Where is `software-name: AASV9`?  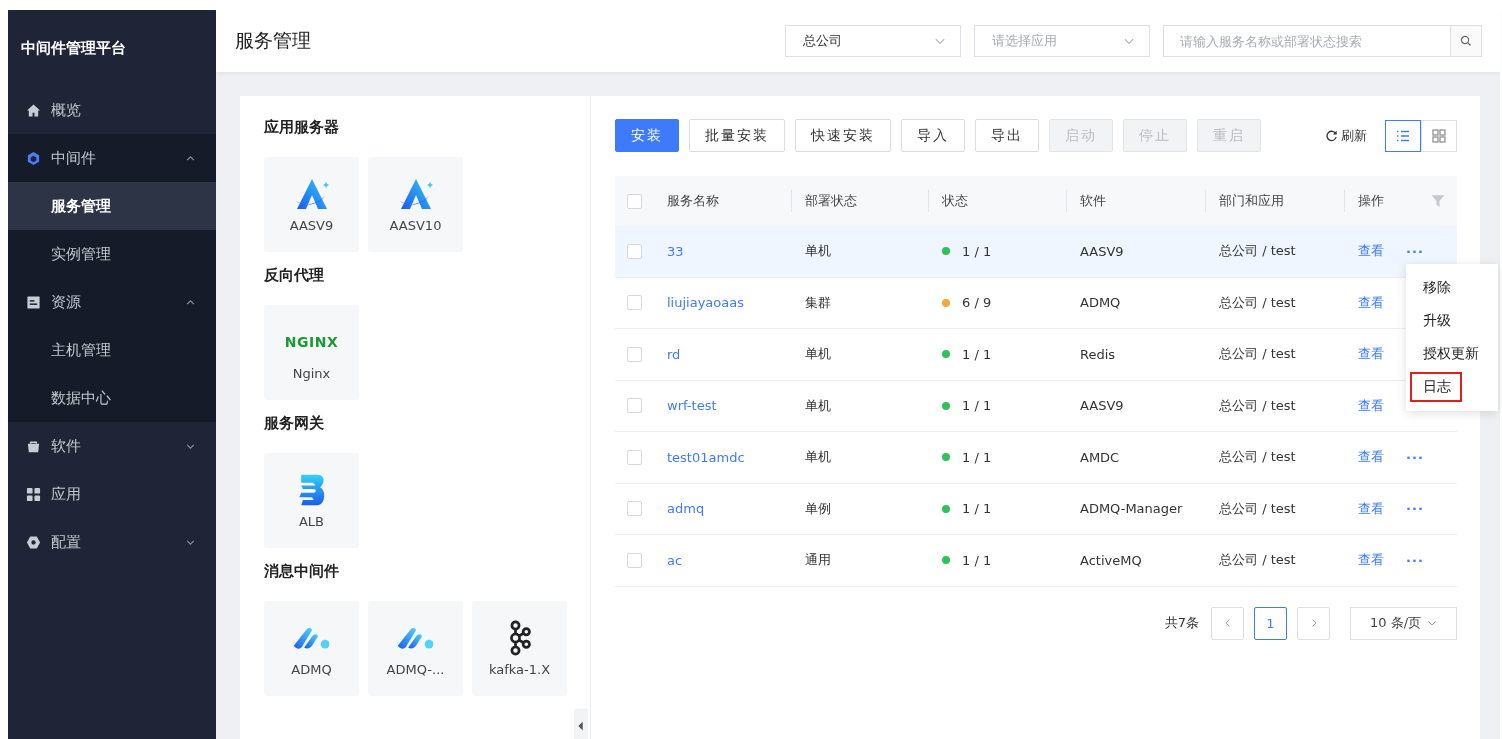 software-name: AASV9 is located at coordinates (311, 225).